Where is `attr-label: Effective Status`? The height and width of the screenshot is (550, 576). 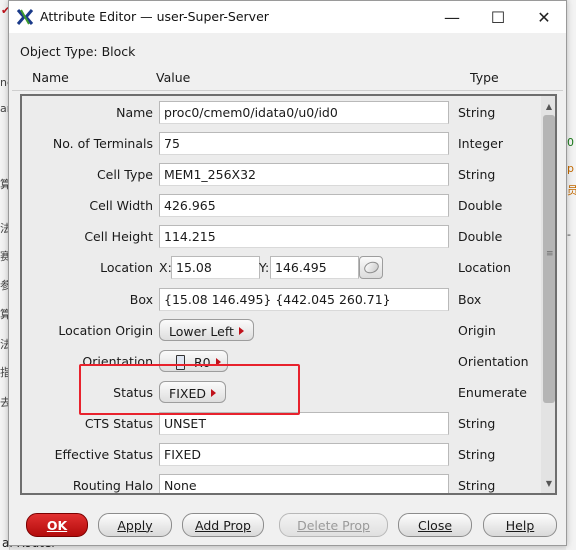
attr-label: Effective Status is located at coordinates (103, 454).